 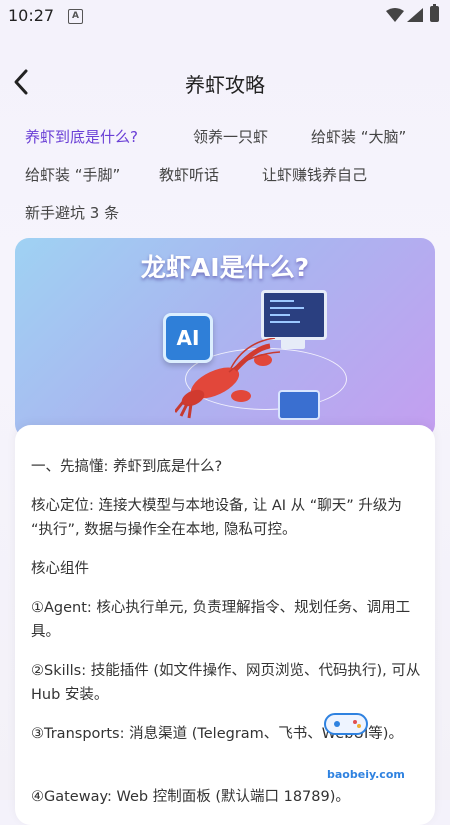 I want to click on status-bar: 10:27 A, so click(x=225, y=17).